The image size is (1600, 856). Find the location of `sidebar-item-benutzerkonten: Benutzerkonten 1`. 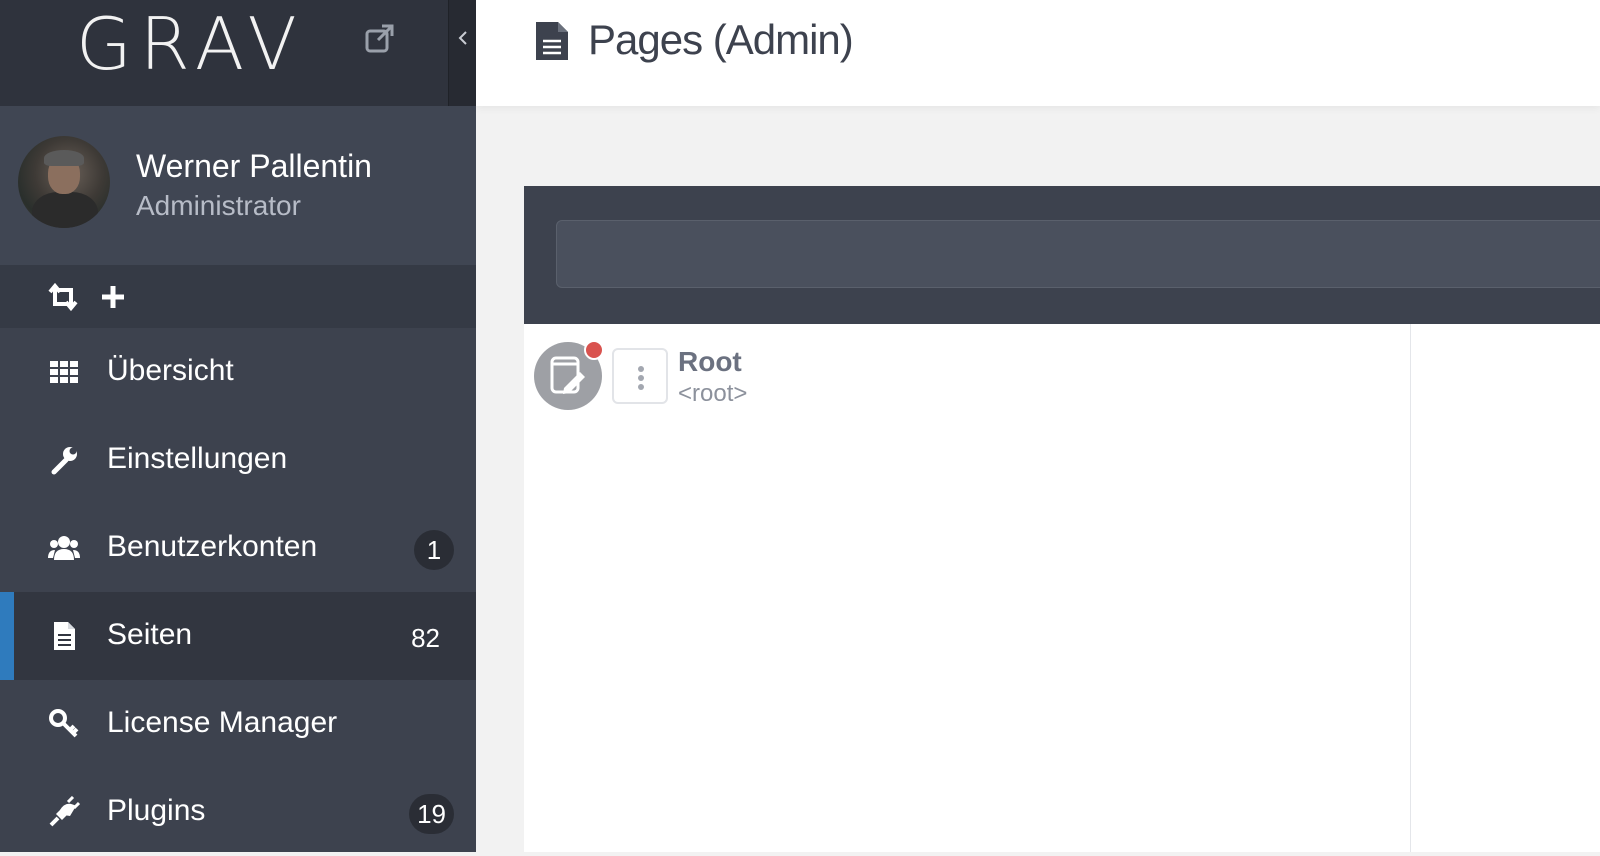

sidebar-item-benutzerkonten: Benutzerkonten 1 is located at coordinates (238, 548).